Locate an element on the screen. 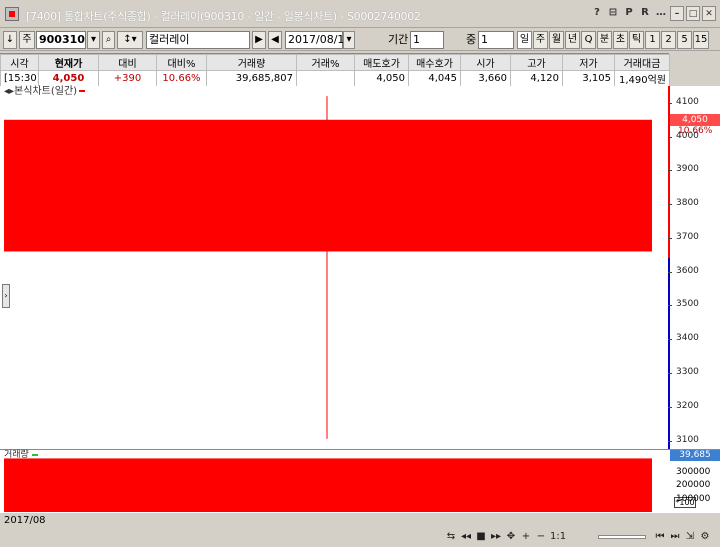 The height and width of the screenshot is (547, 720). x-axis-date-label: 2017/08 is located at coordinates (25, 520).